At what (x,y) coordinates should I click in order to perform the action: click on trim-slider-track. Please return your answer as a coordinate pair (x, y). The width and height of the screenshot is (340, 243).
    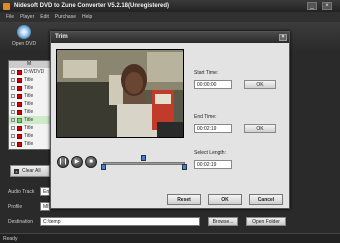
    Looking at the image, I should click on (144, 163).